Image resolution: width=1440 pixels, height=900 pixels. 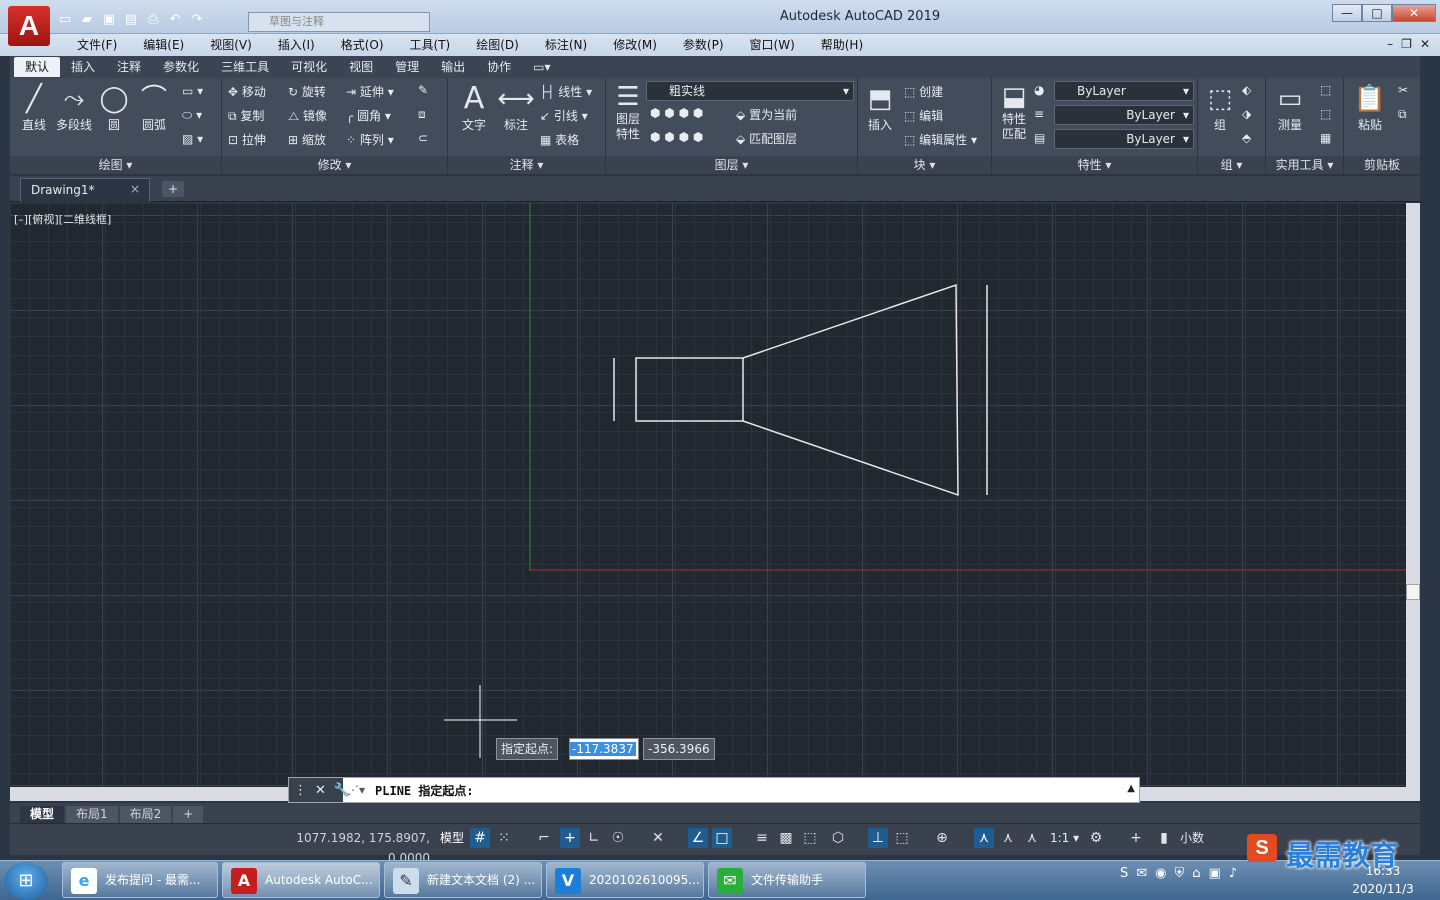 I want to click on infer-constraints-icon: ⌐, so click(x=544, y=838).